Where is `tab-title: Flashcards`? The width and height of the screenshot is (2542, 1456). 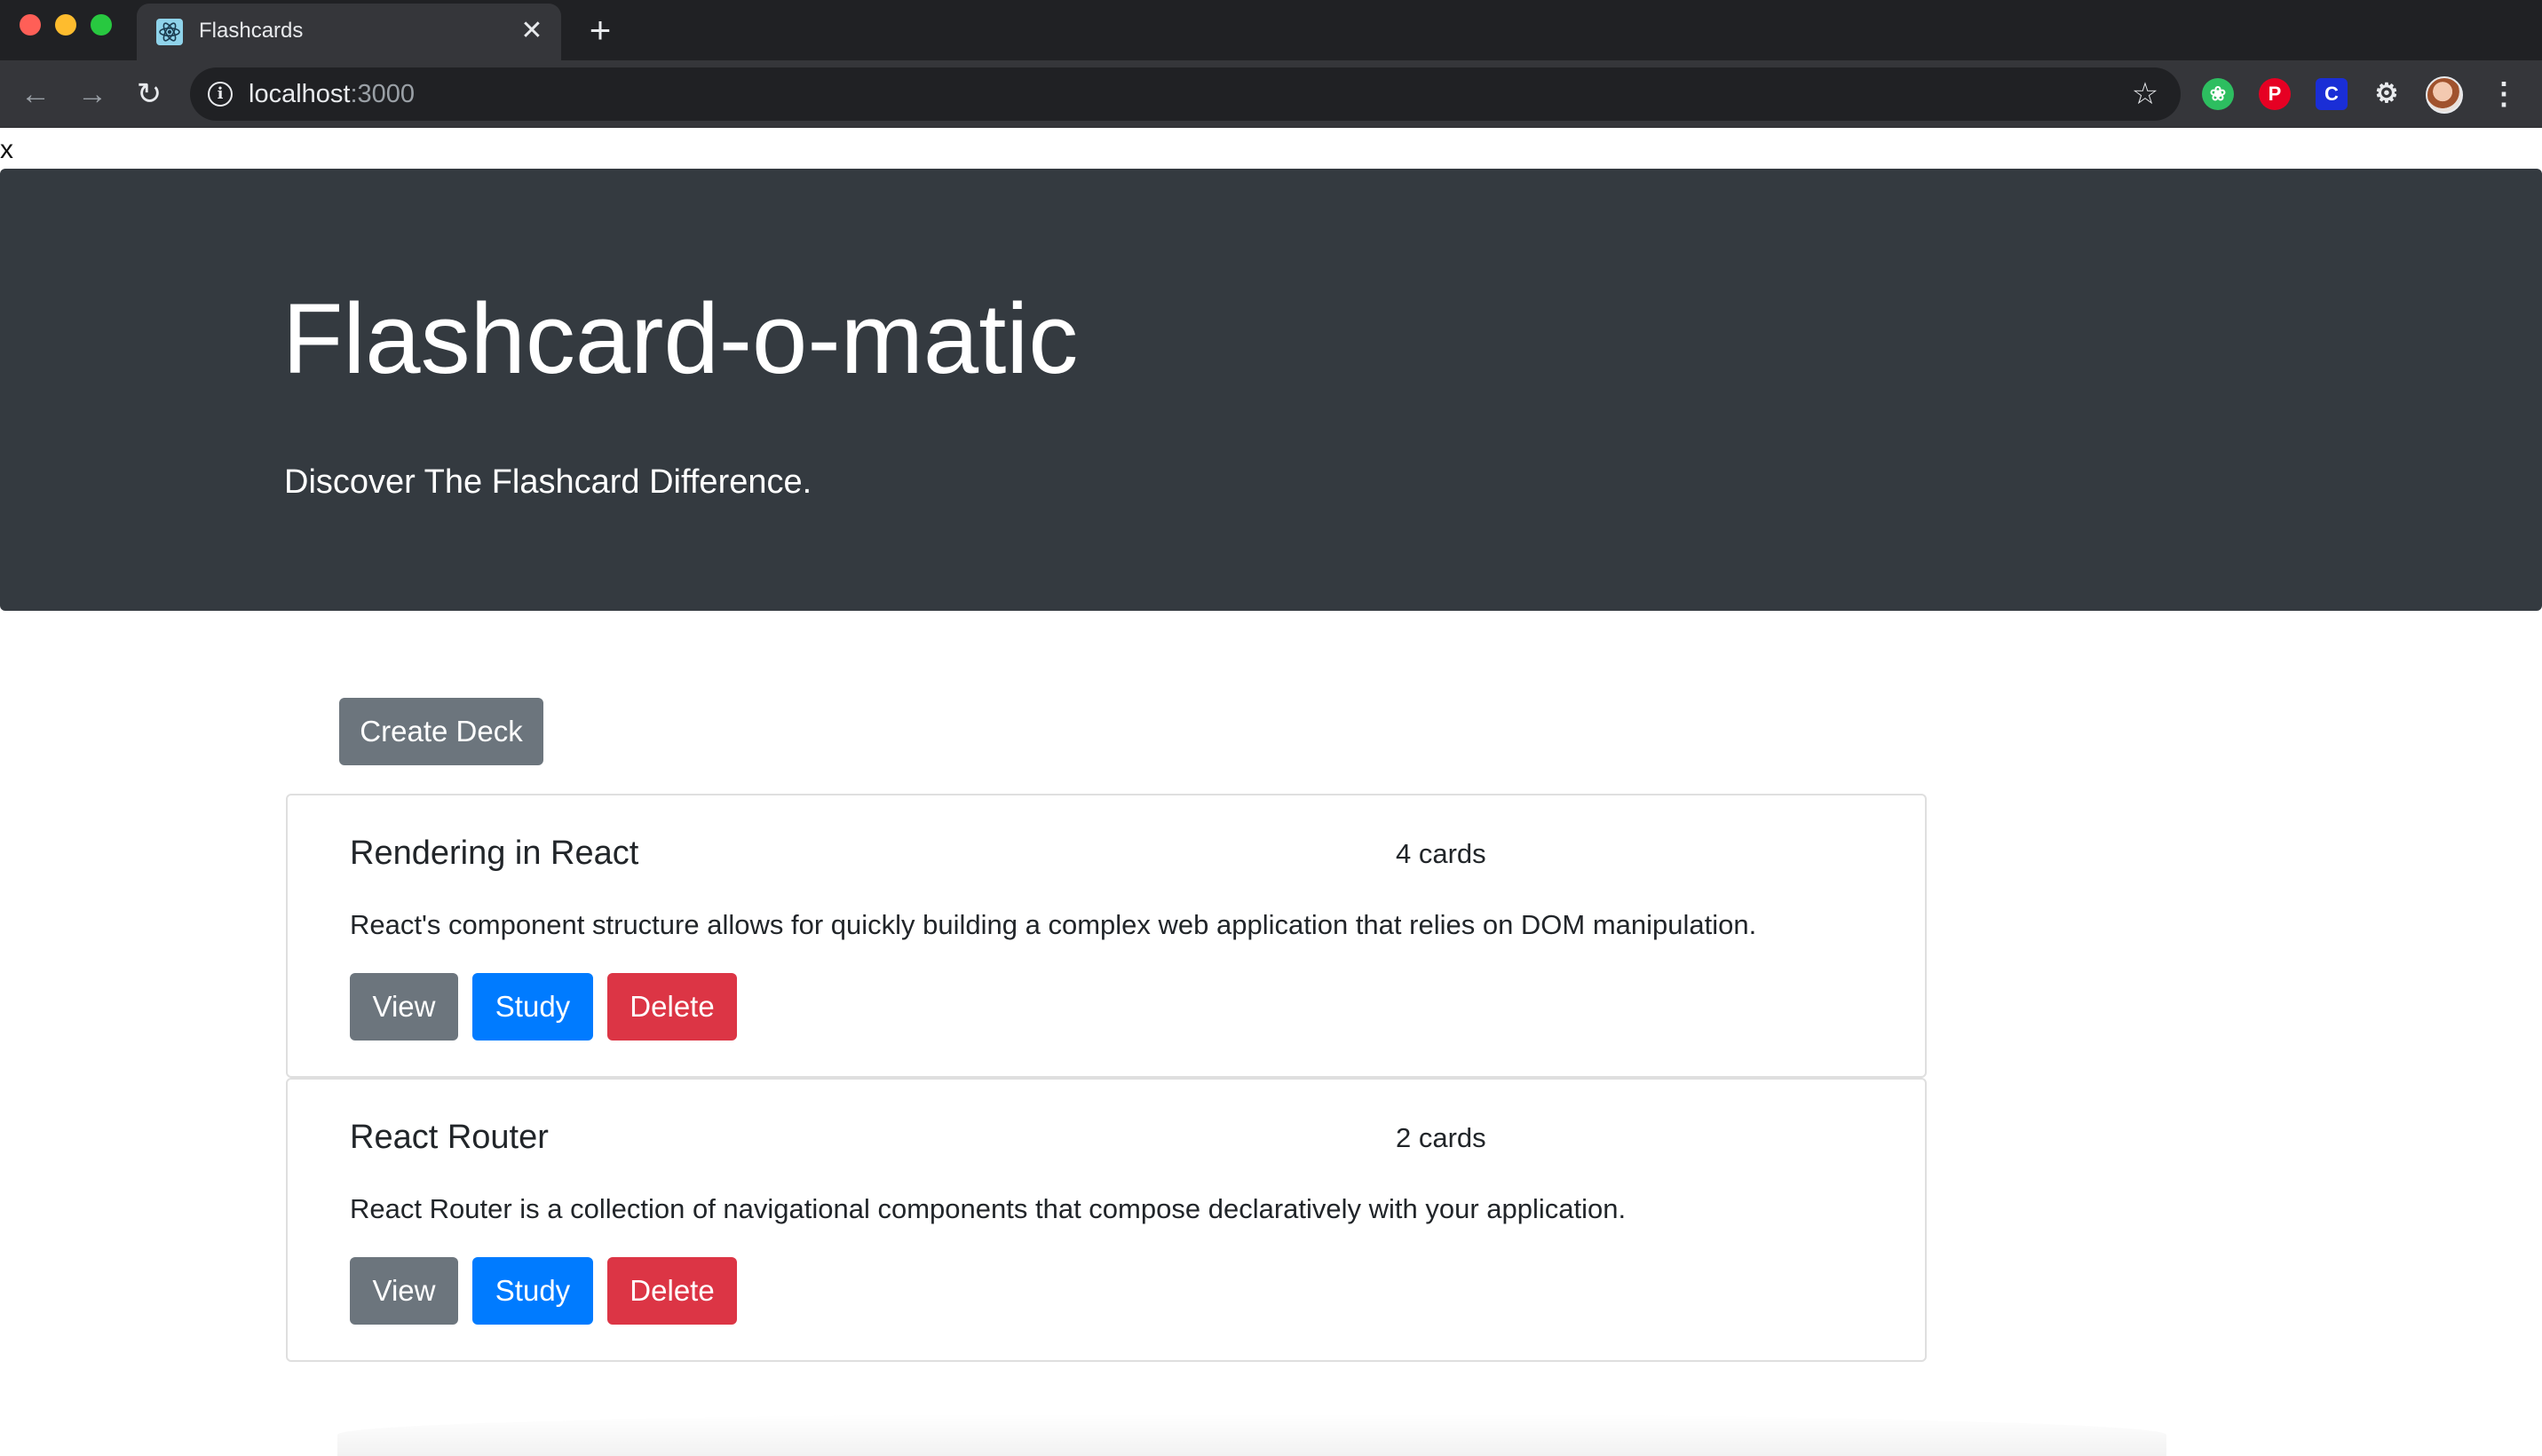
tab-title: Flashcards is located at coordinates (251, 31).